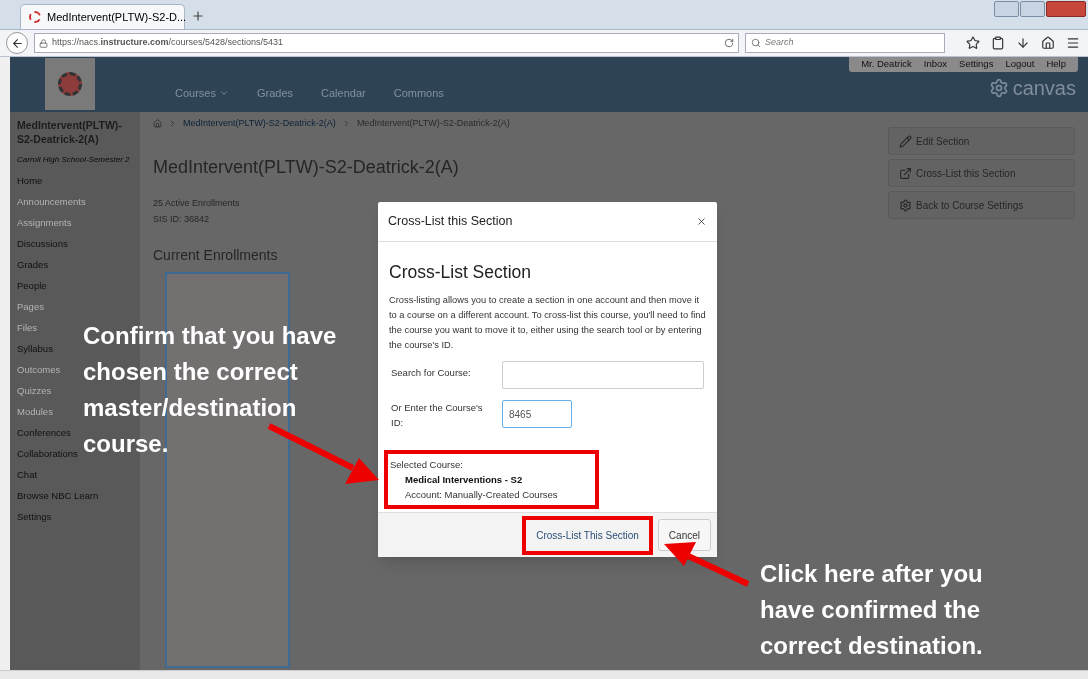  I want to click on selected-course-account: Account: Manually-Created Courses, so click(481, 495).